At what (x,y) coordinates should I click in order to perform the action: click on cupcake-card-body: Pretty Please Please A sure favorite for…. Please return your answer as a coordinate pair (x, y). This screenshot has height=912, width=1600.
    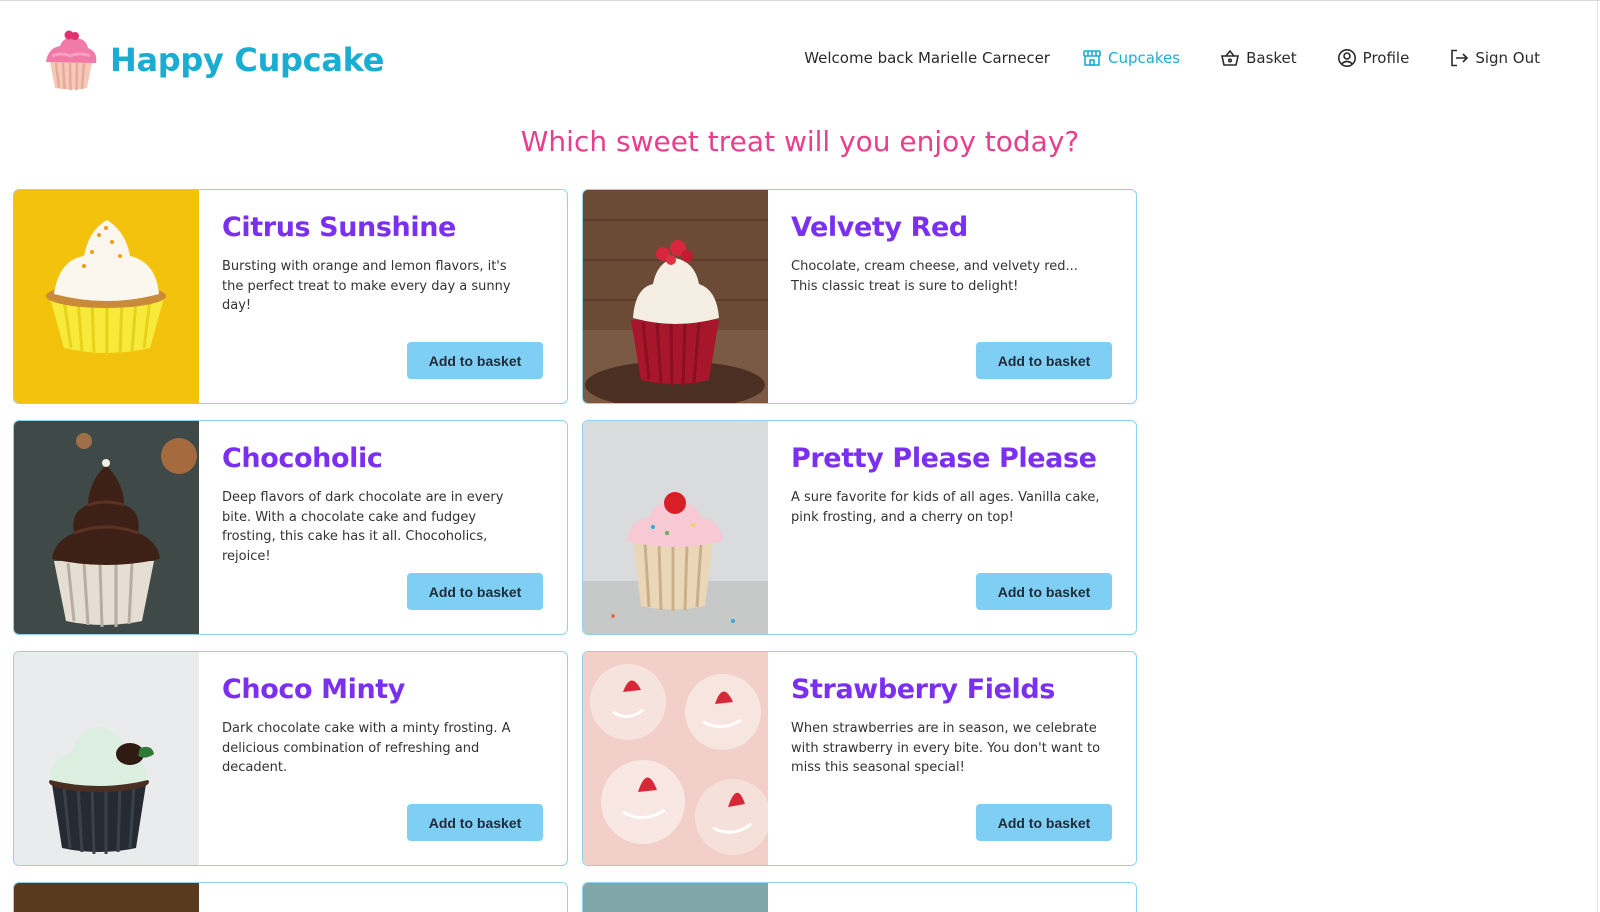
    Looking at the image, I should click on (952, 527).